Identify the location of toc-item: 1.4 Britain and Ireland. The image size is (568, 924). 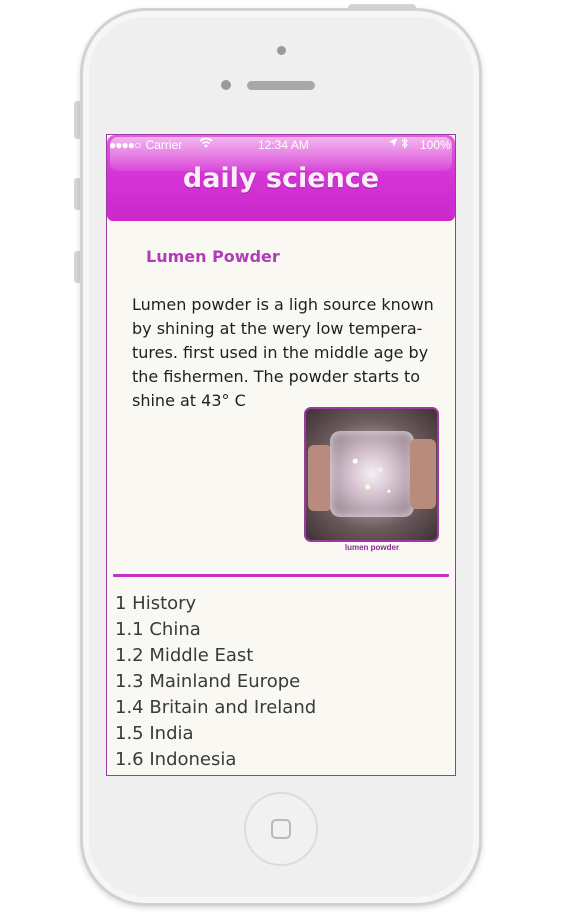
(215, 708).